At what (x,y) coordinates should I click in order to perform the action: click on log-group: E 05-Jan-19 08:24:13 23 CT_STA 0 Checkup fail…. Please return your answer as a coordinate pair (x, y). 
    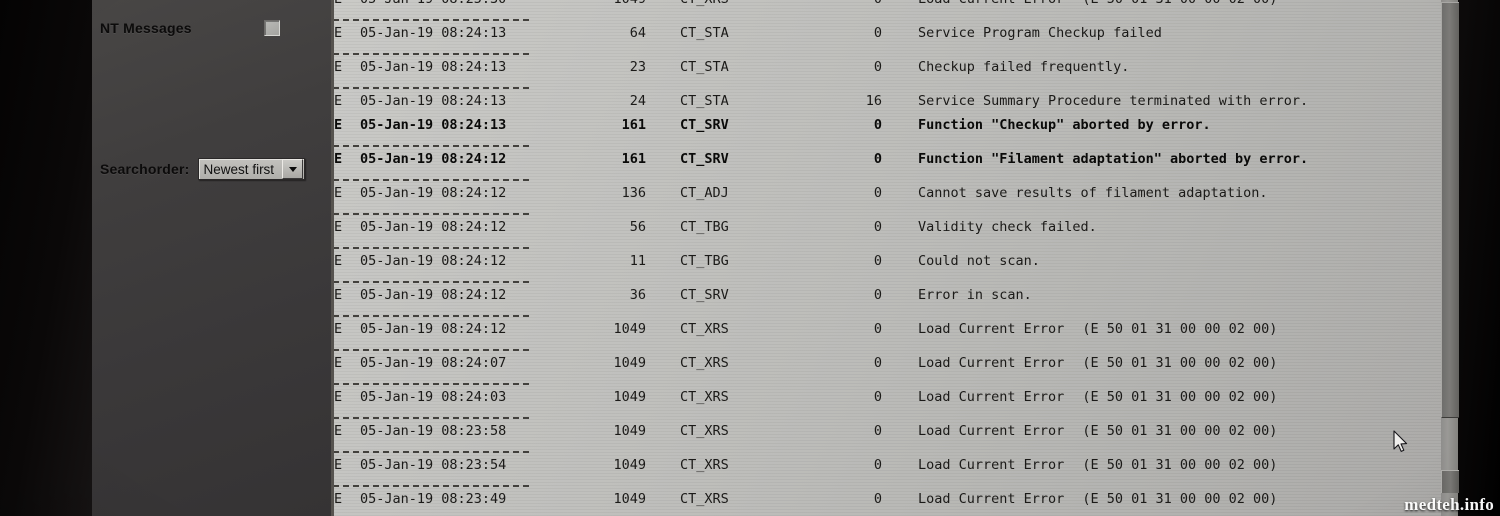
    Looking at the image, I should click on (886, 71).